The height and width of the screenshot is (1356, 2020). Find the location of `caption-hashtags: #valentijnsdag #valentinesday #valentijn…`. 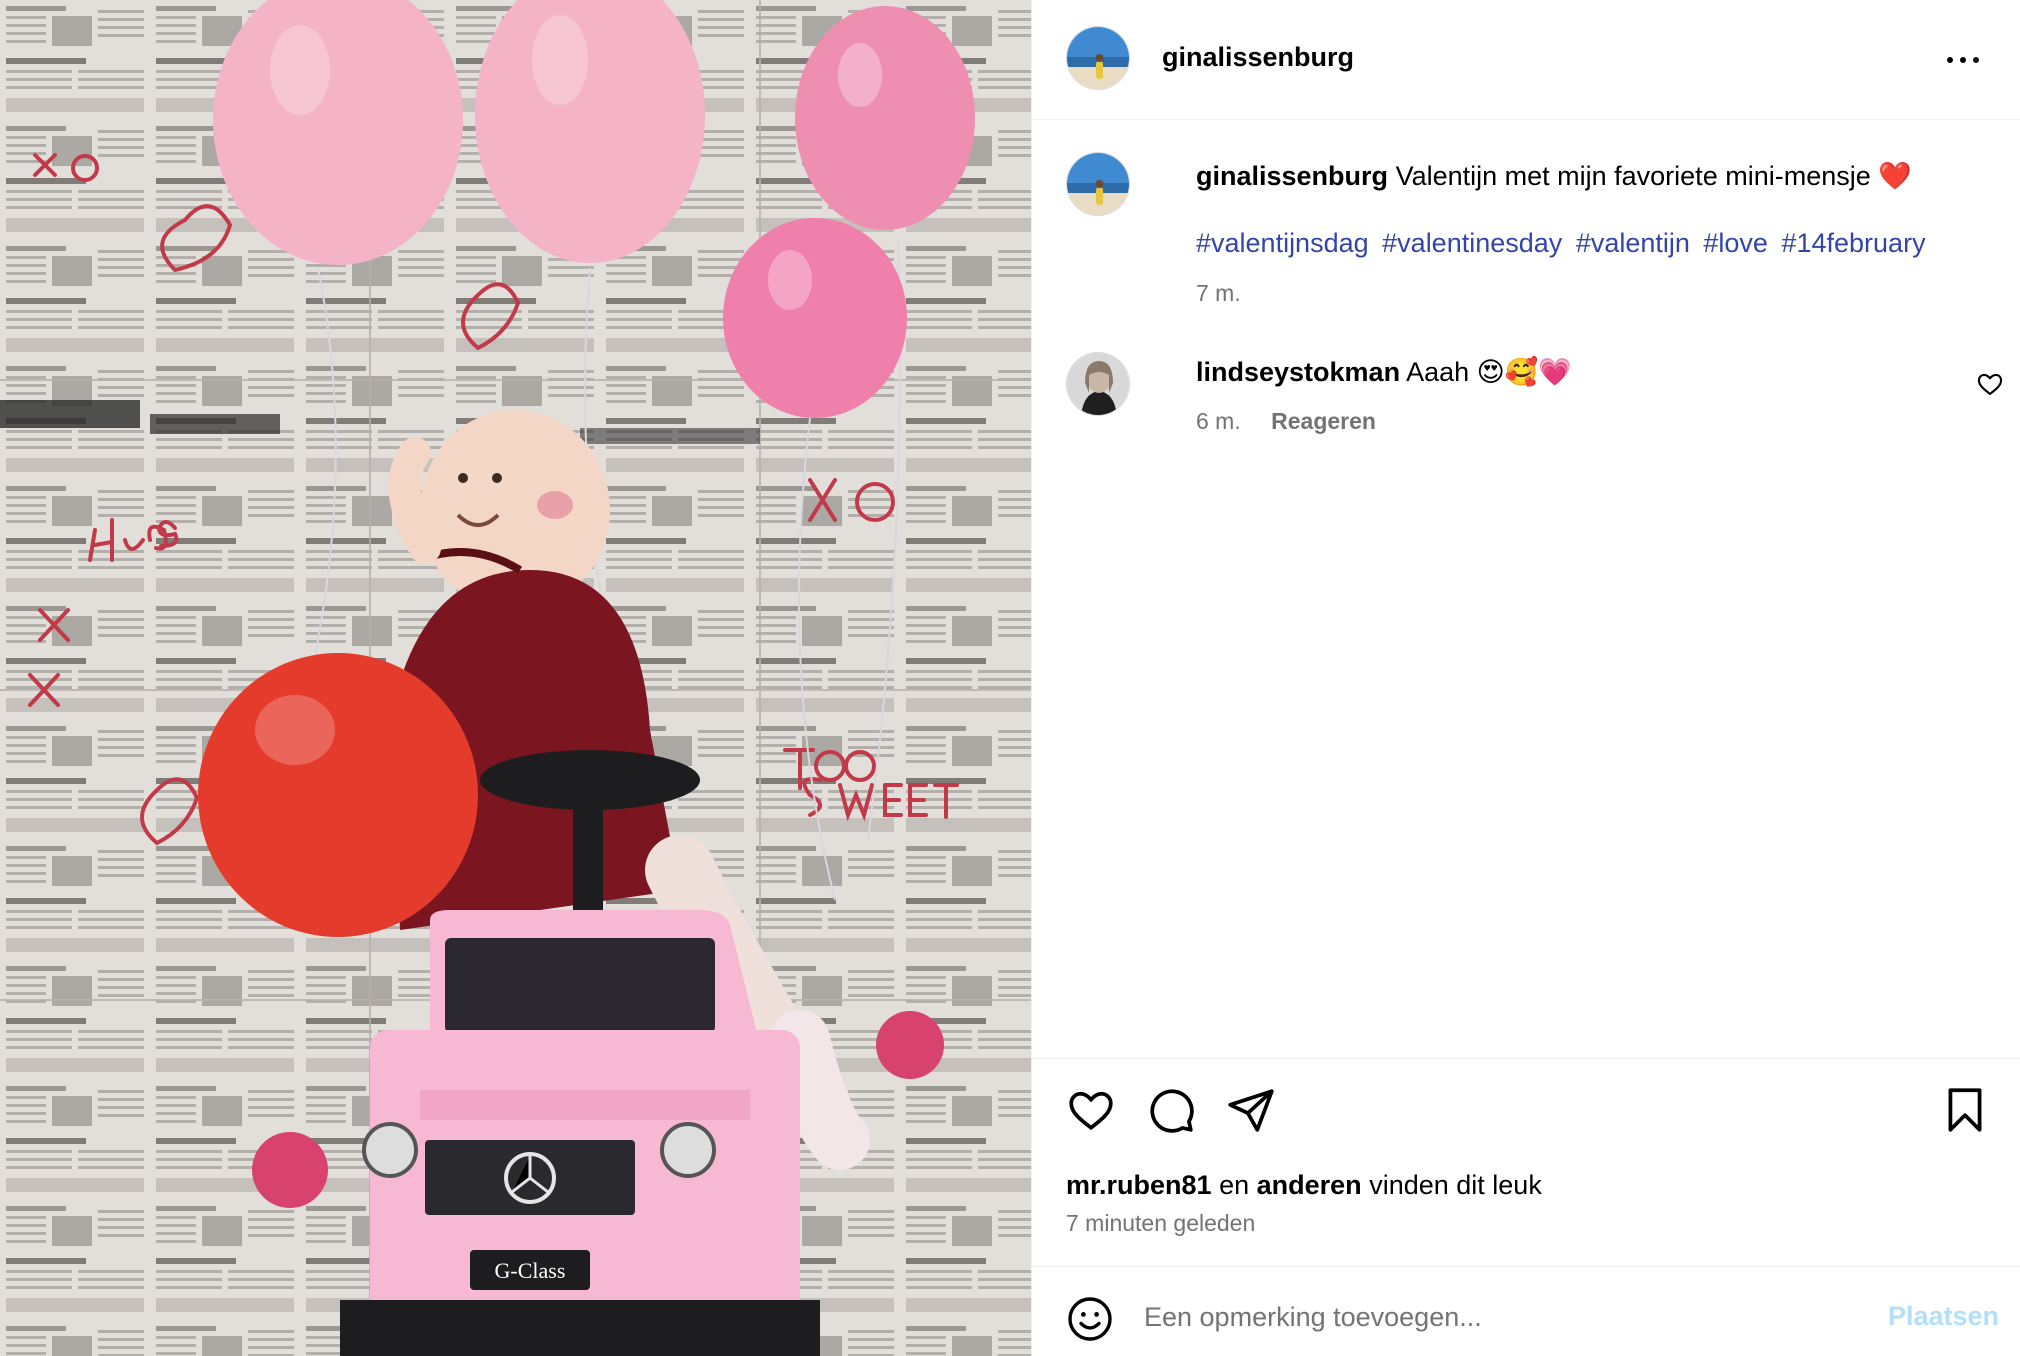

caption-hashtags: #valentijnsdag #valentinesday #valentijn… is located at coordinates (1564, 243).